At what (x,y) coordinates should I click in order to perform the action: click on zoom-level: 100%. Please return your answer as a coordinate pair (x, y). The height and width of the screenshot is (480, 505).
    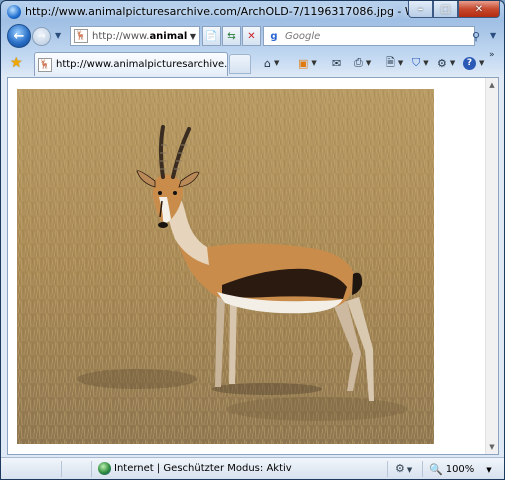
    Looking at the image, I should click on (460, 469).